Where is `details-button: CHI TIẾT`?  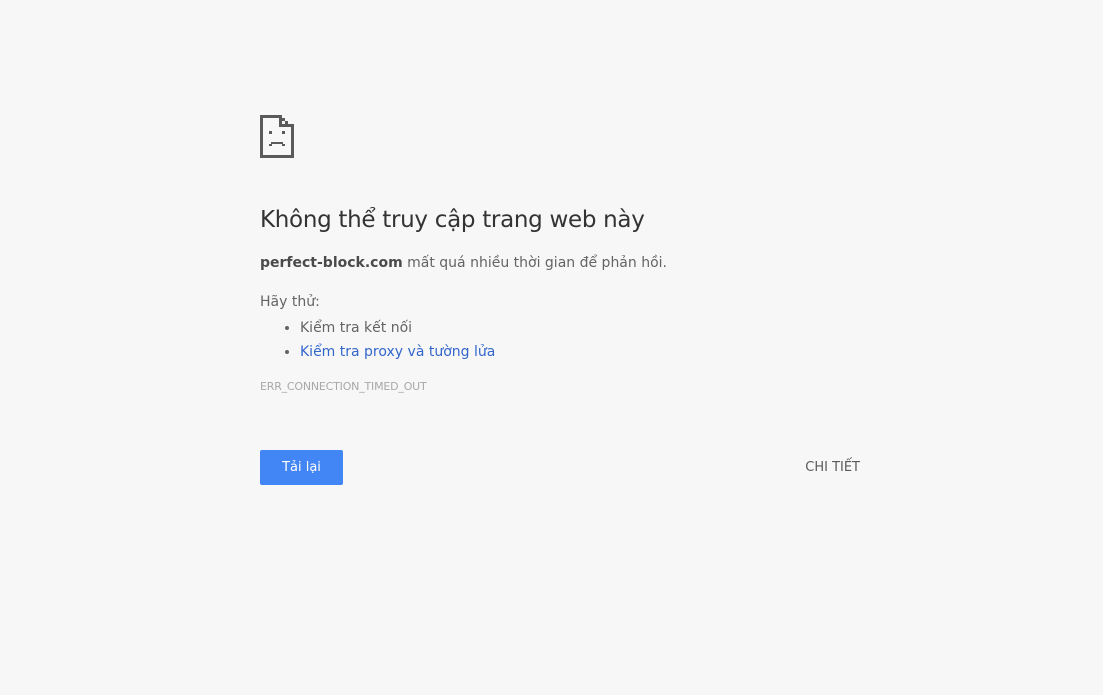
details-button: CHI TIẾT is located at coordinates (832, 467).